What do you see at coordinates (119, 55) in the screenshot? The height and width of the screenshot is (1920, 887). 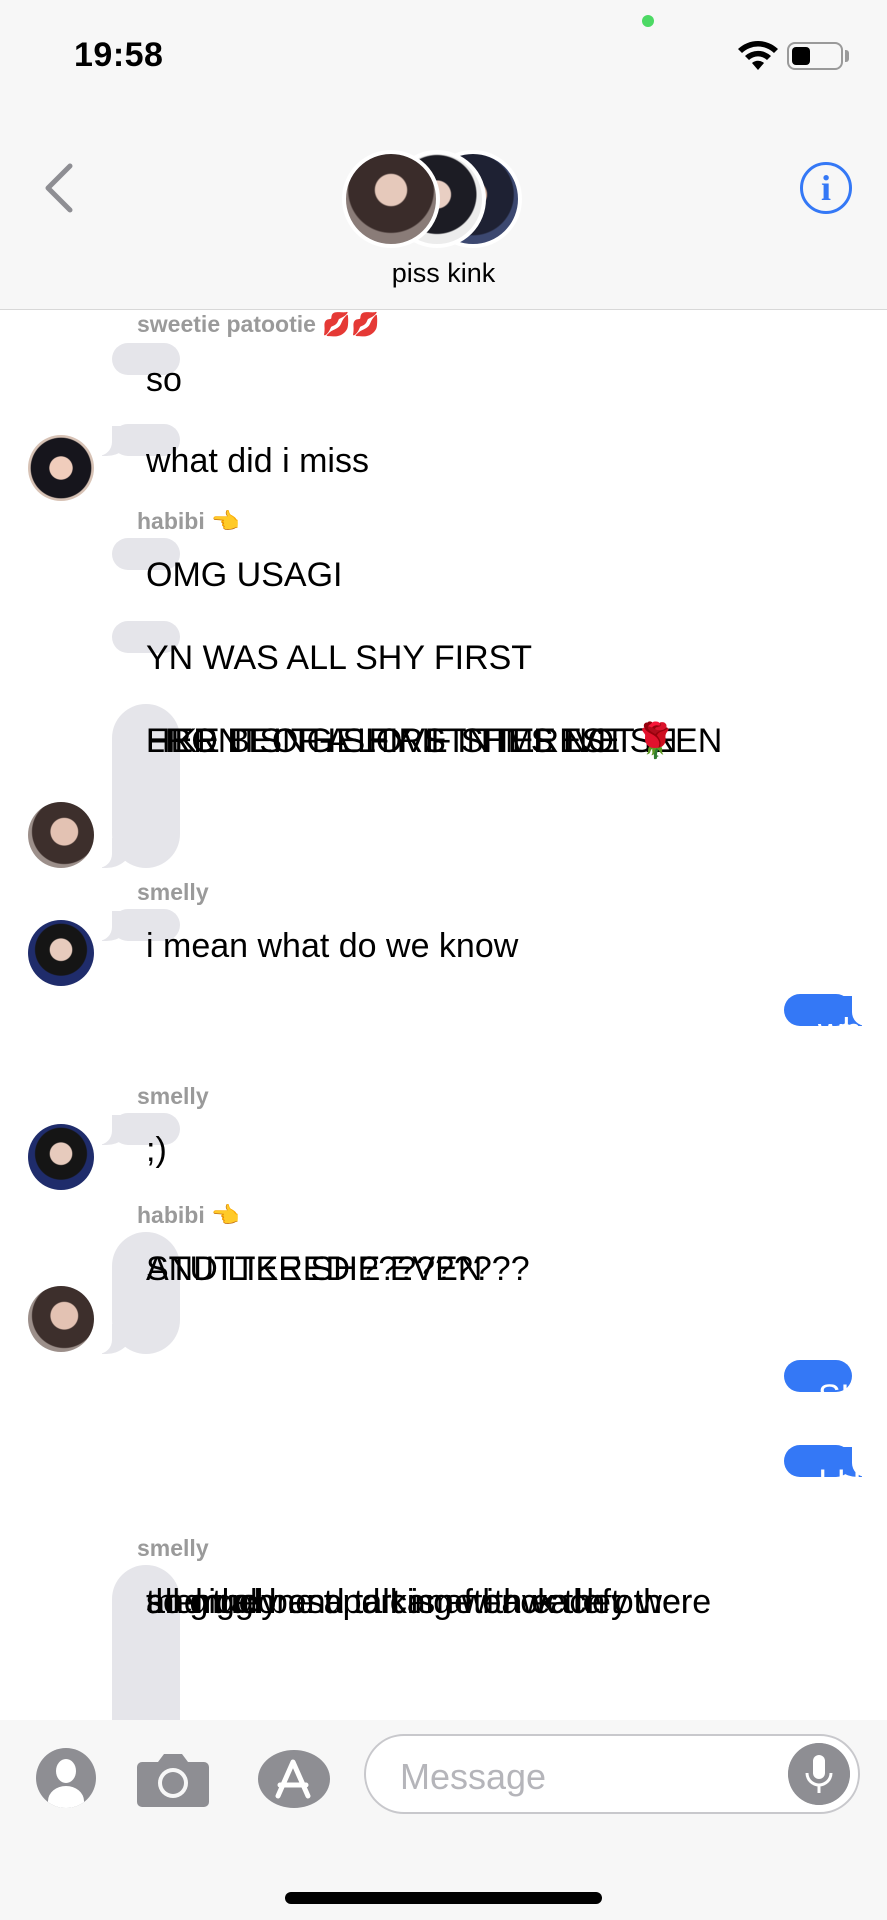 I see `status-time: 19:58` at bounding box center [119, 55].